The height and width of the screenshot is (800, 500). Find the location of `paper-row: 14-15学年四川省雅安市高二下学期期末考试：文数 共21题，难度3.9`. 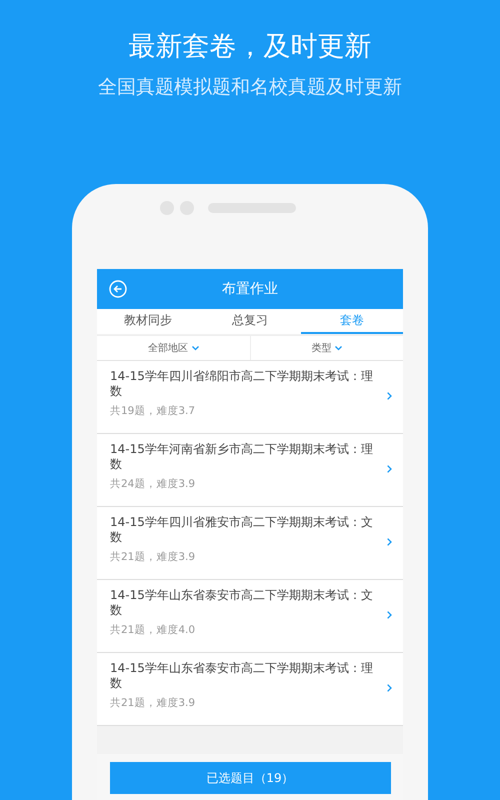

paper-row: 14-15学年四川省雅安市高二下学期期末考试：文数 共21题，难度3.9 is located at coordinates (250, 543).